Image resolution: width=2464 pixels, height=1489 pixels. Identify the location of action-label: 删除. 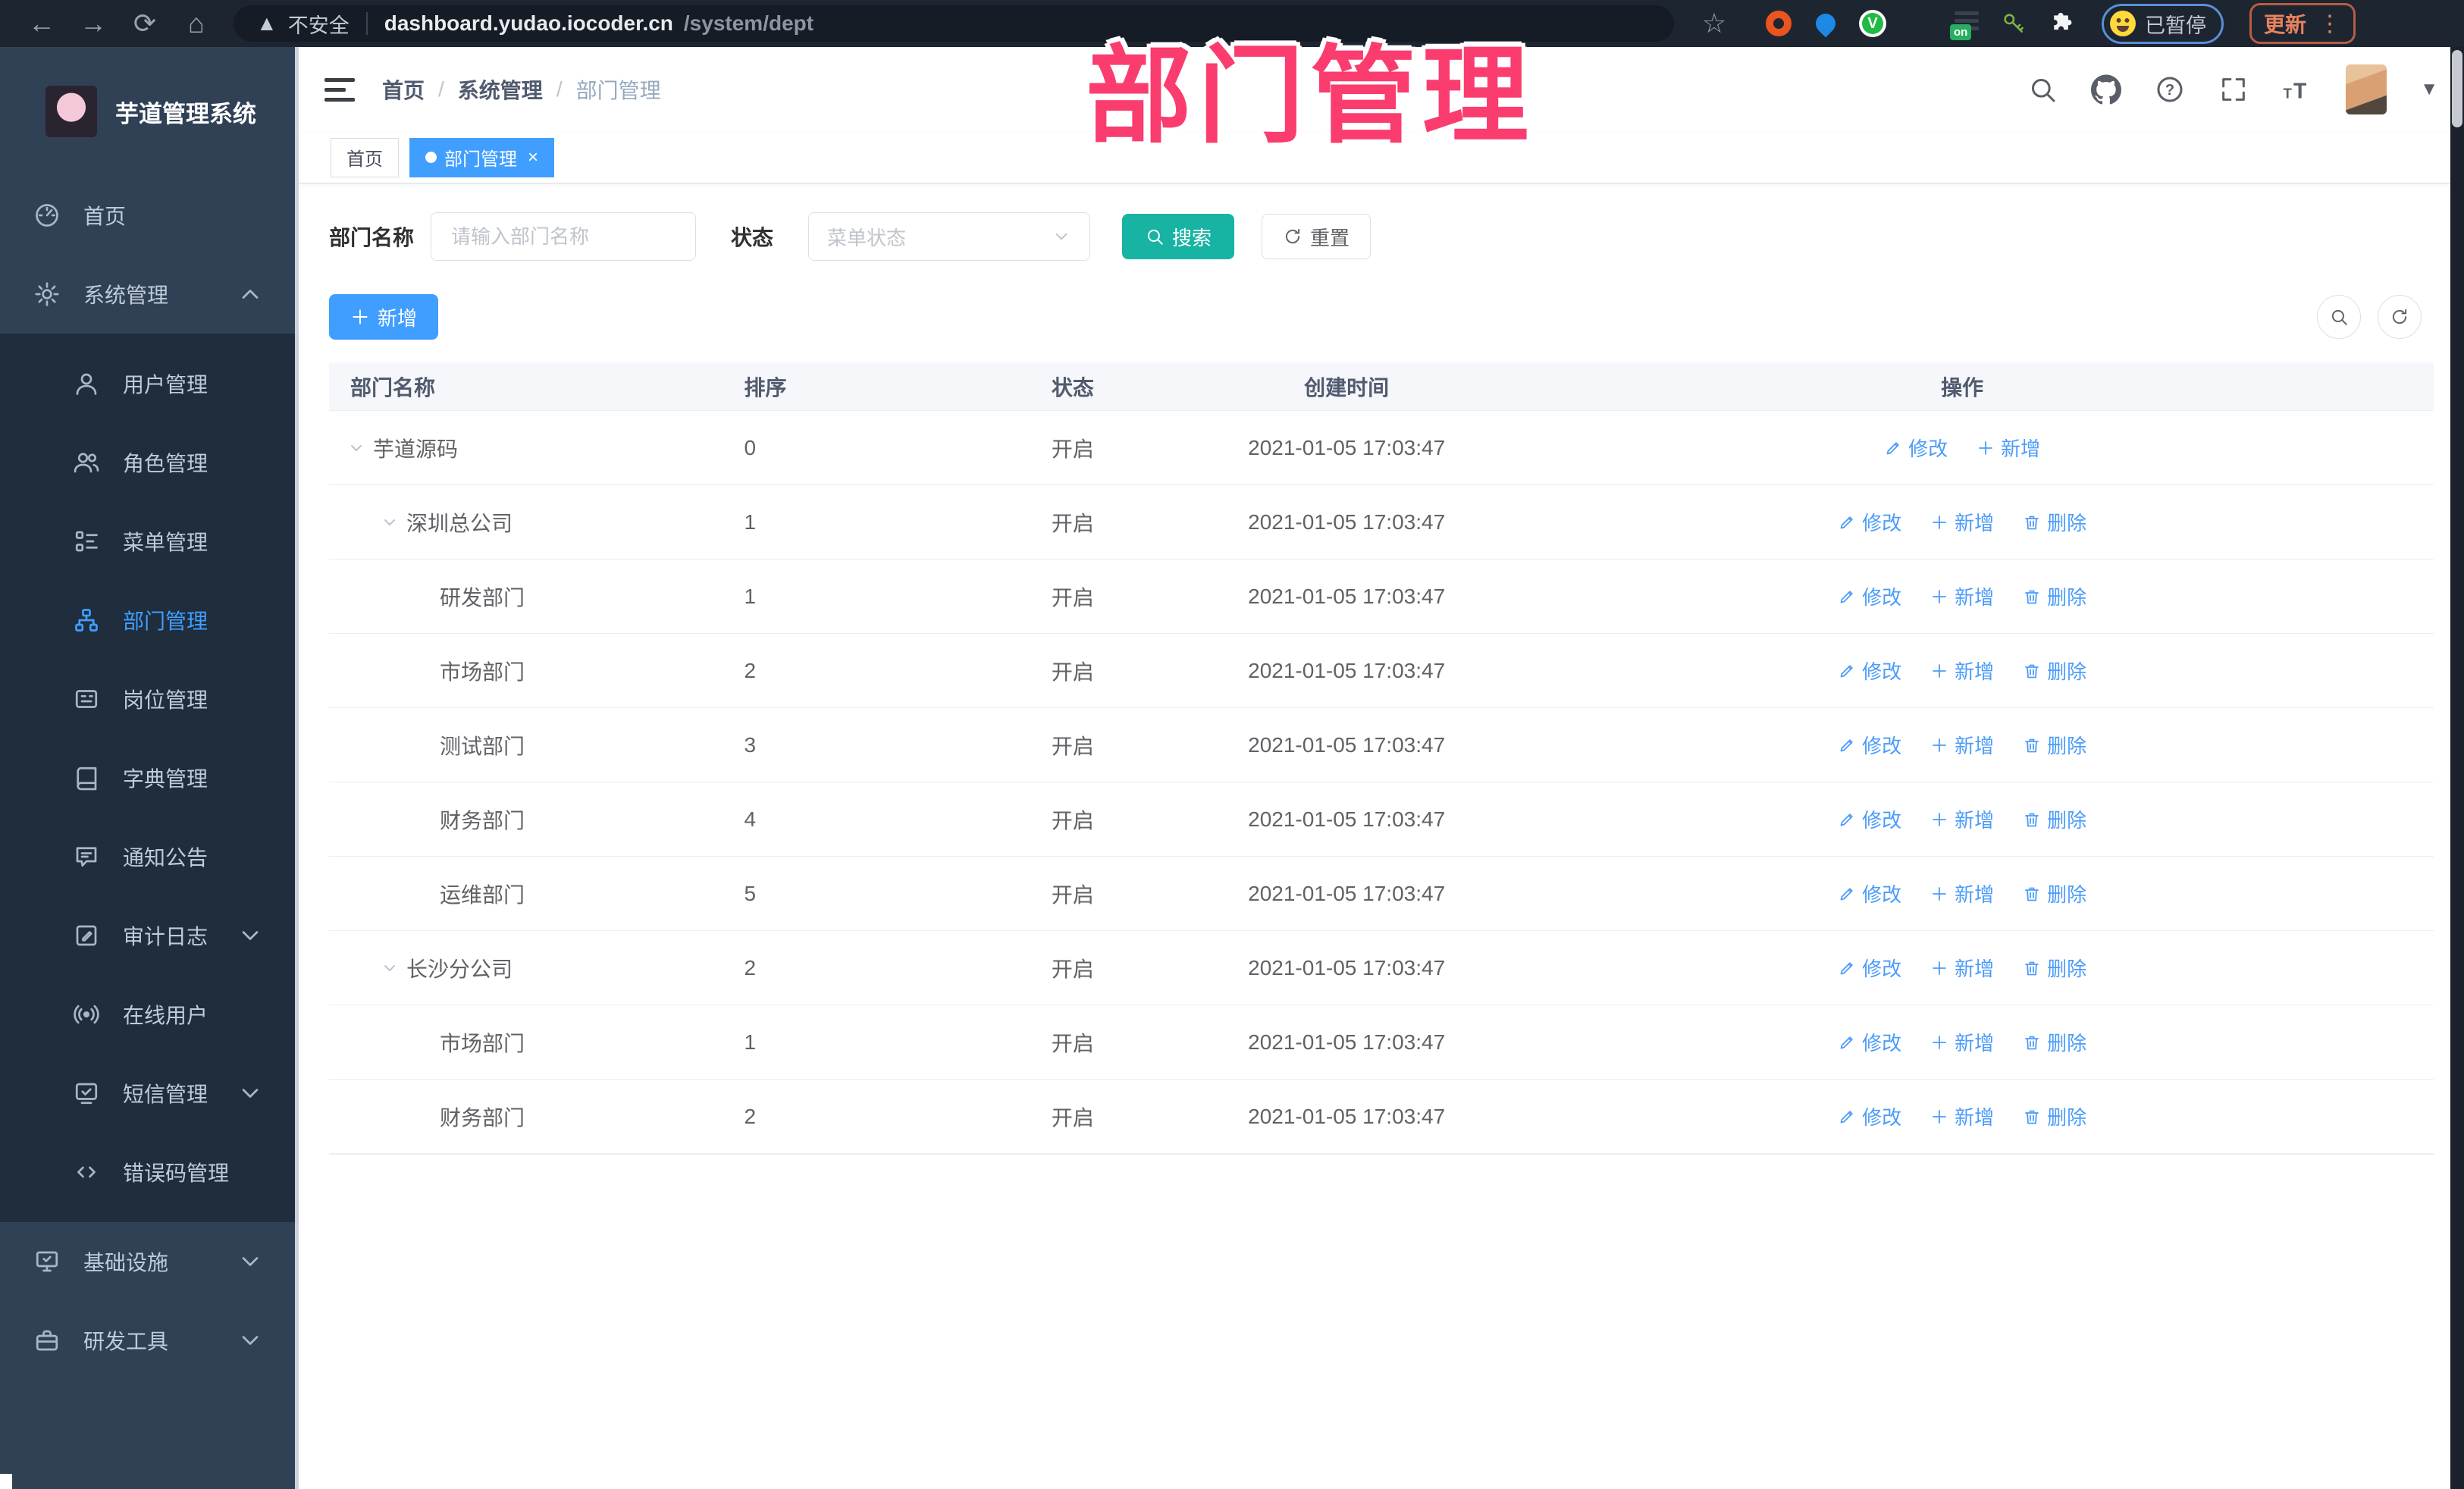
(2067, 597).